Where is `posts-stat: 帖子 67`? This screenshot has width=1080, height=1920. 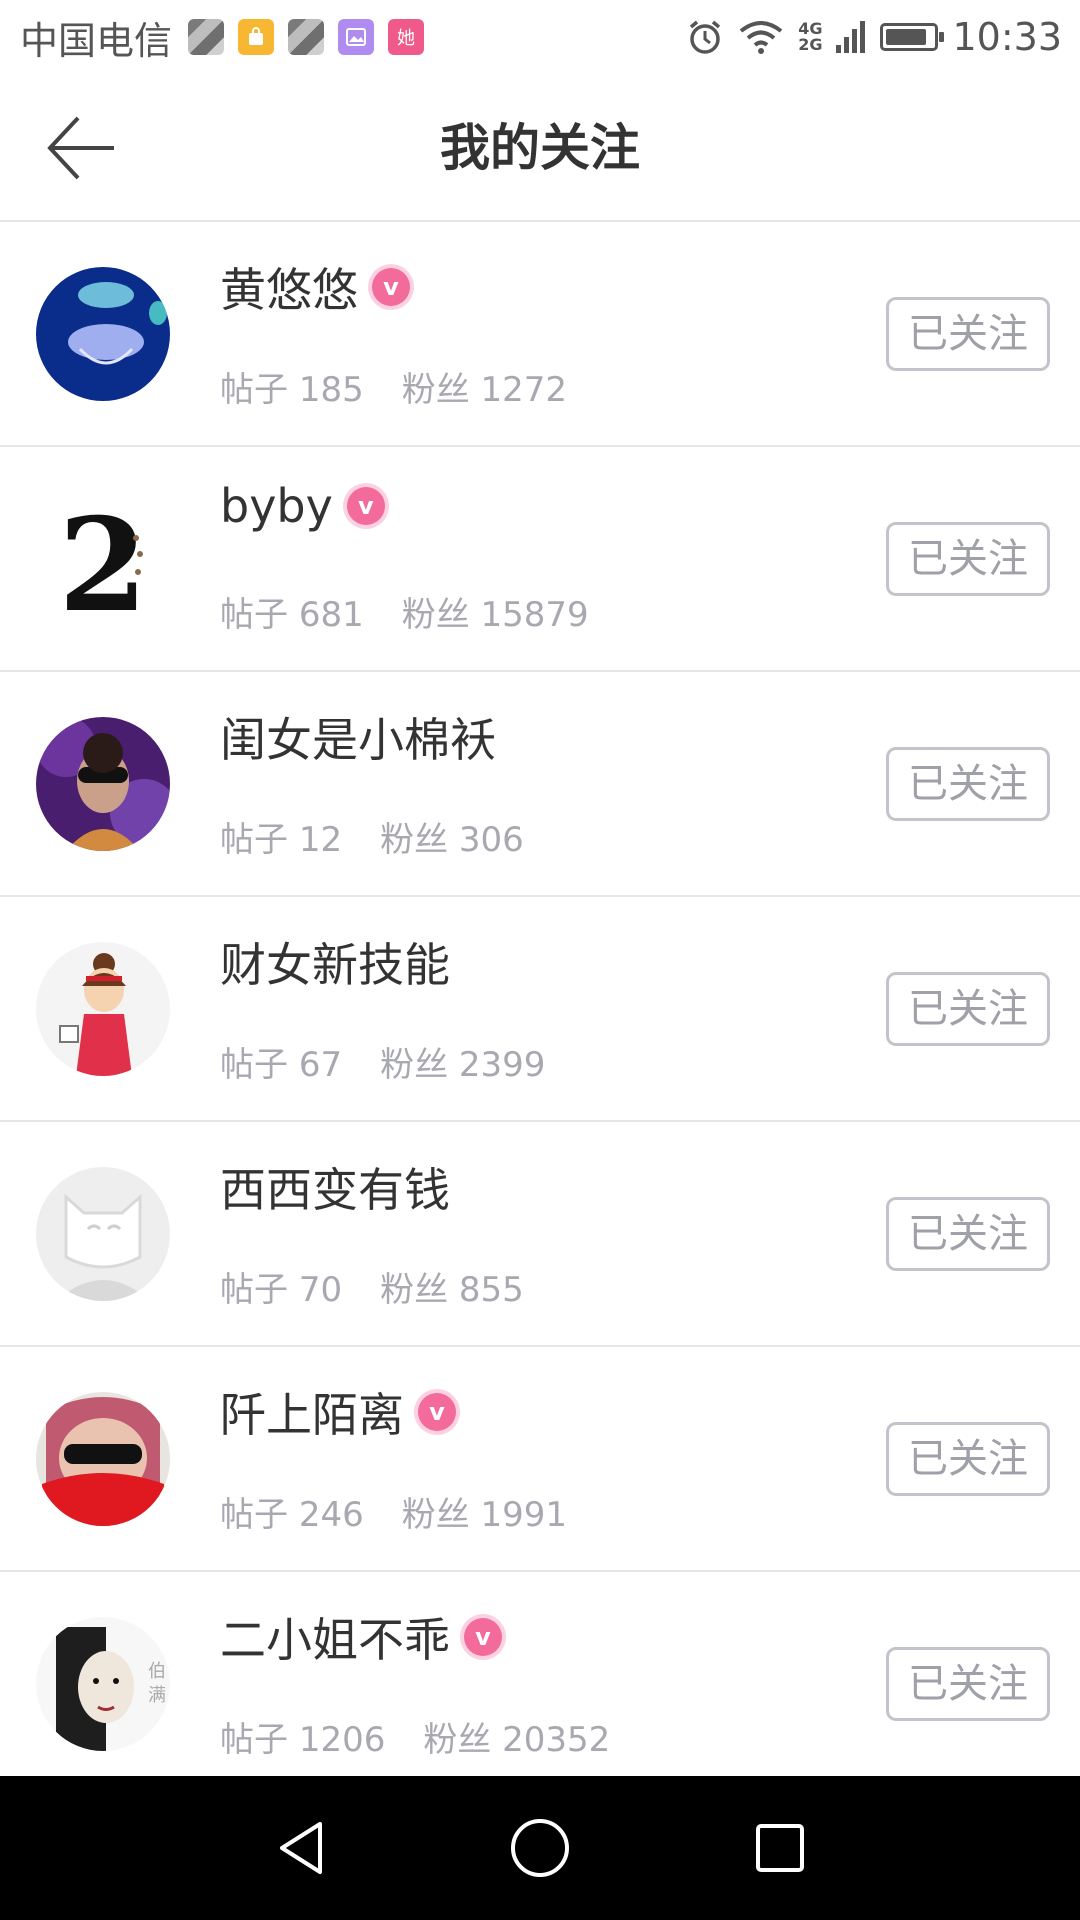
posts-stat: 帖子 67 is located at coordinates (281, 1061).